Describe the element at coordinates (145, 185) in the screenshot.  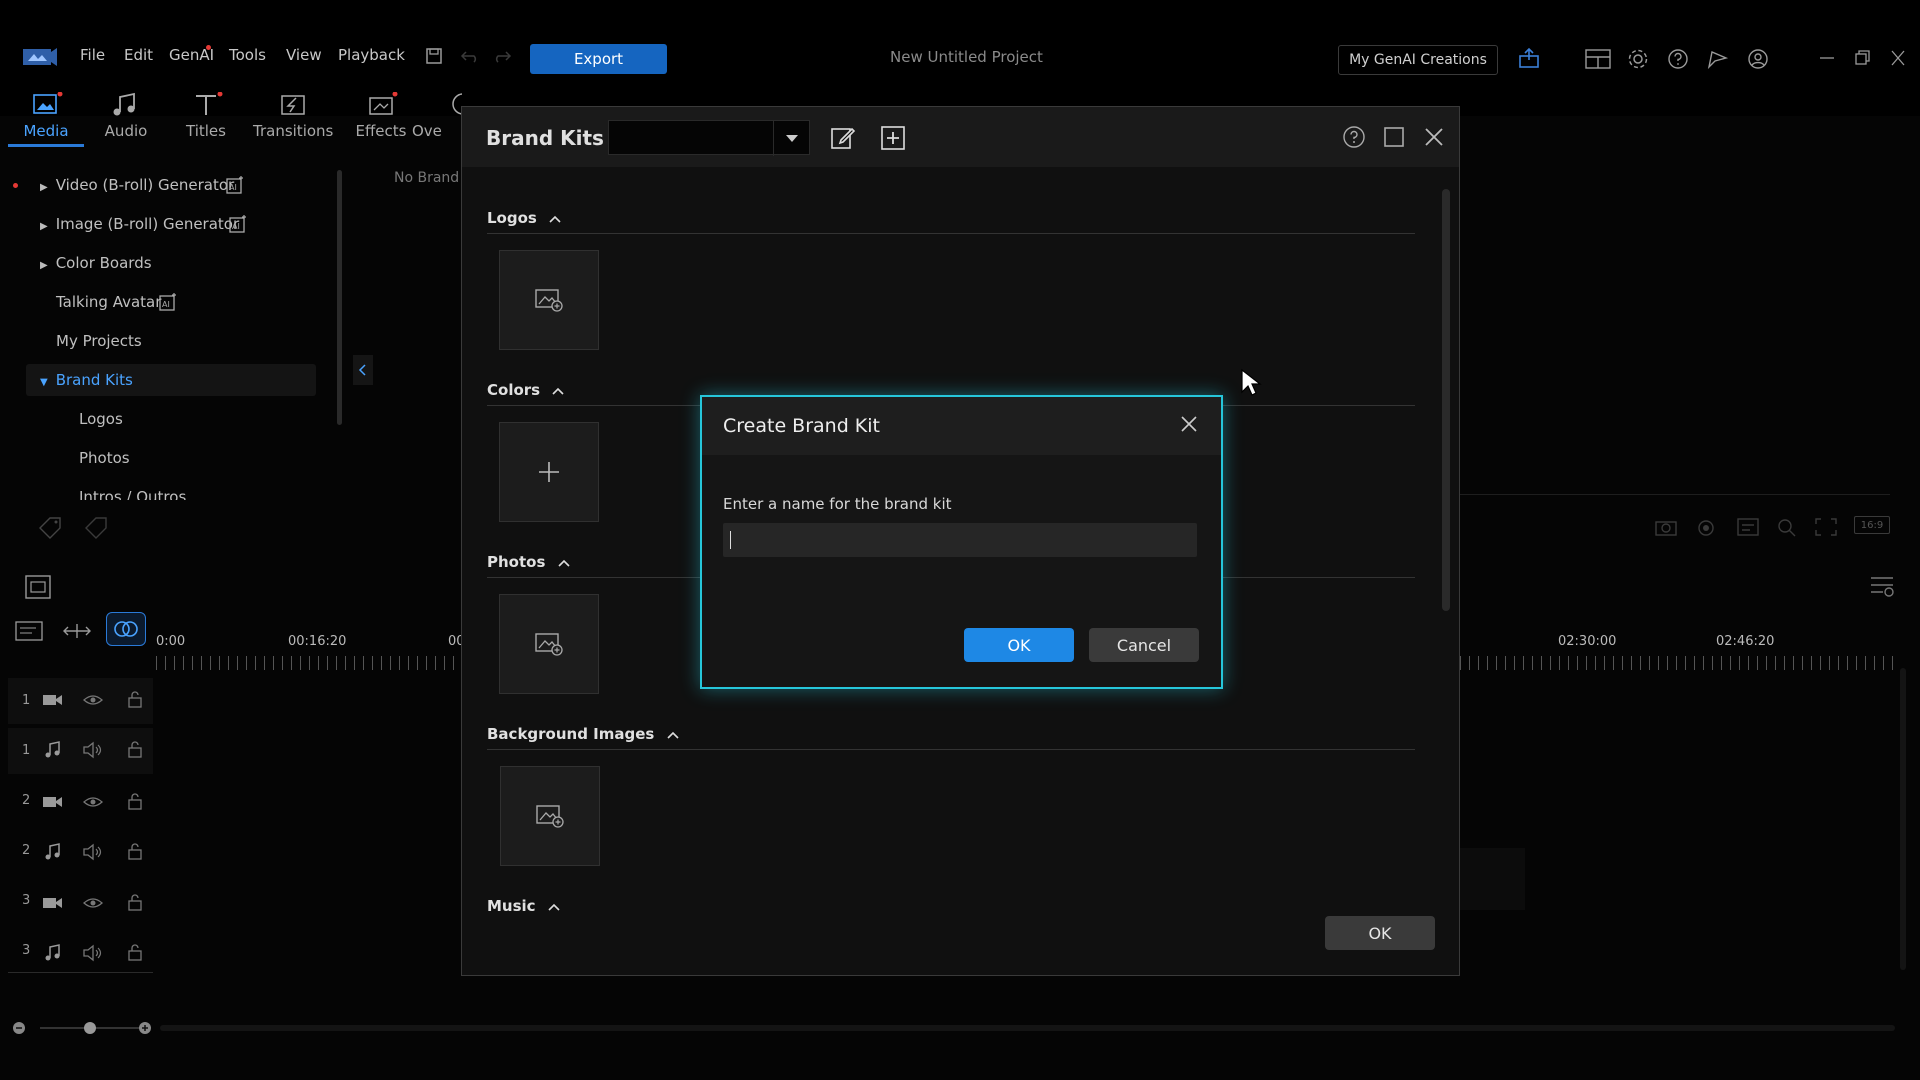
I see `tree-item-label: Video (B-roll) Generator` at that location.